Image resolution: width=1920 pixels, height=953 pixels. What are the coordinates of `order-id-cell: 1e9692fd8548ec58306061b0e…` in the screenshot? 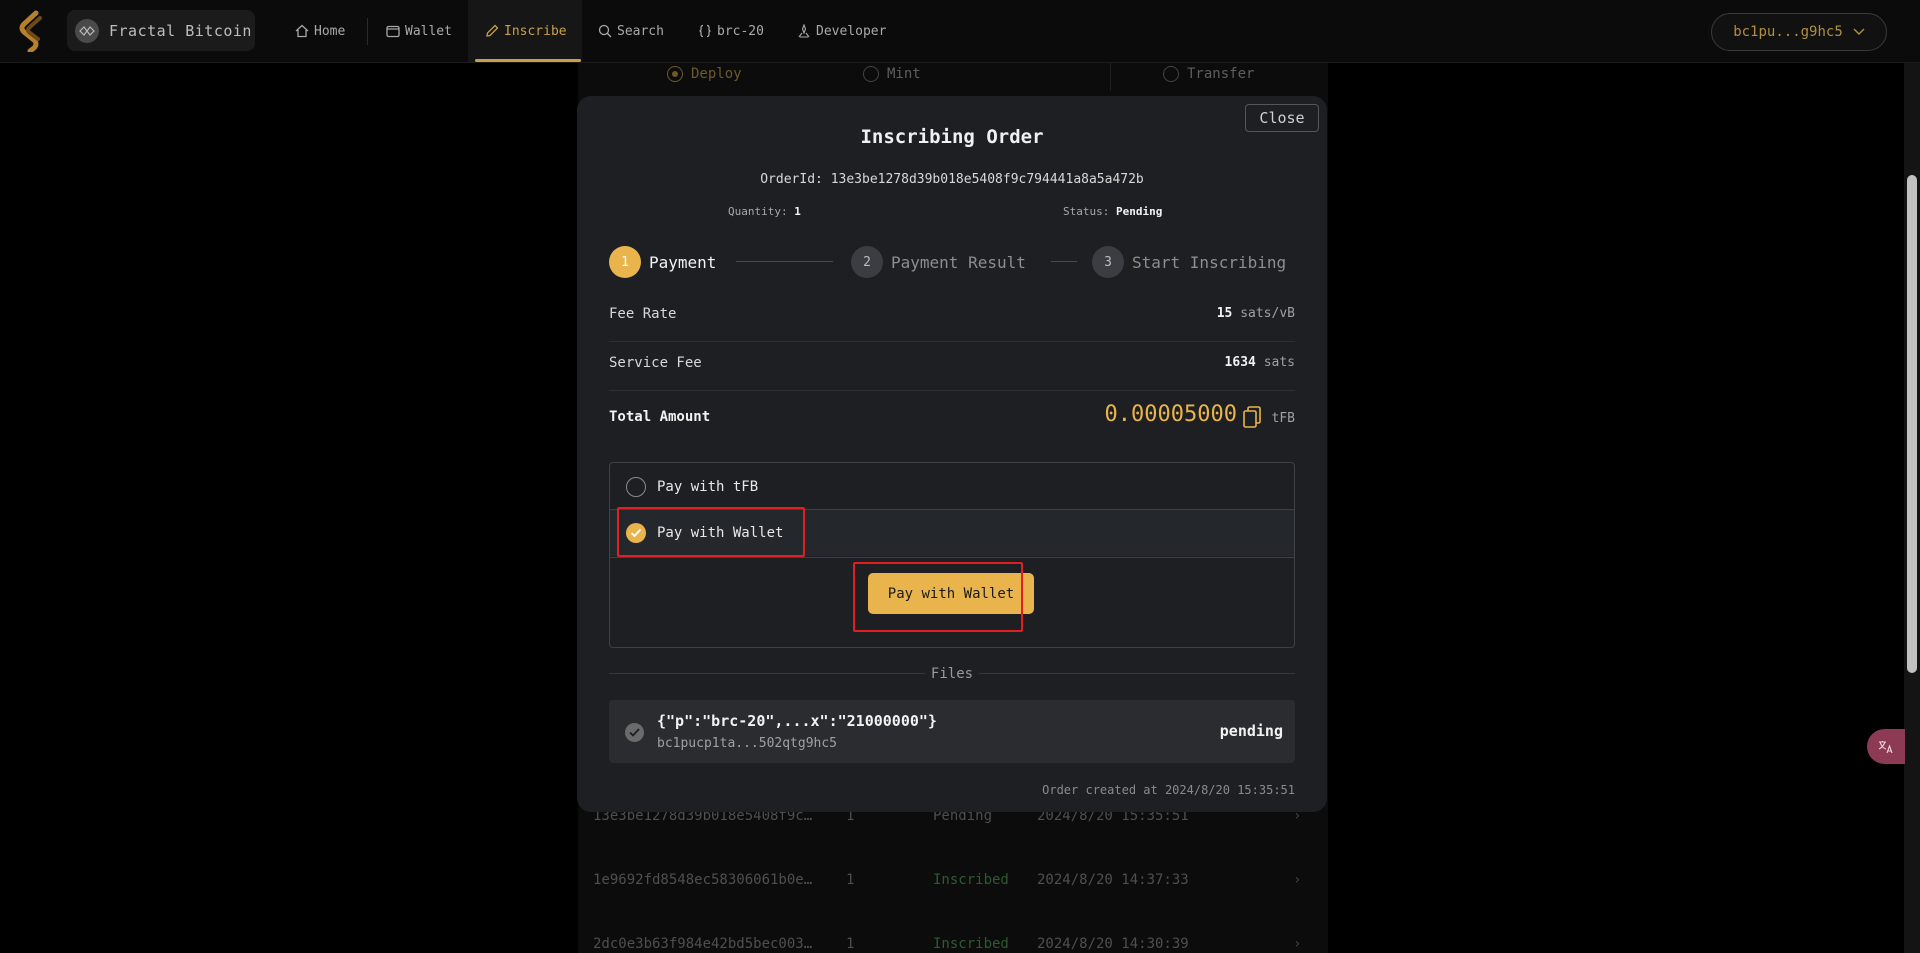 It's located at (703, 880).